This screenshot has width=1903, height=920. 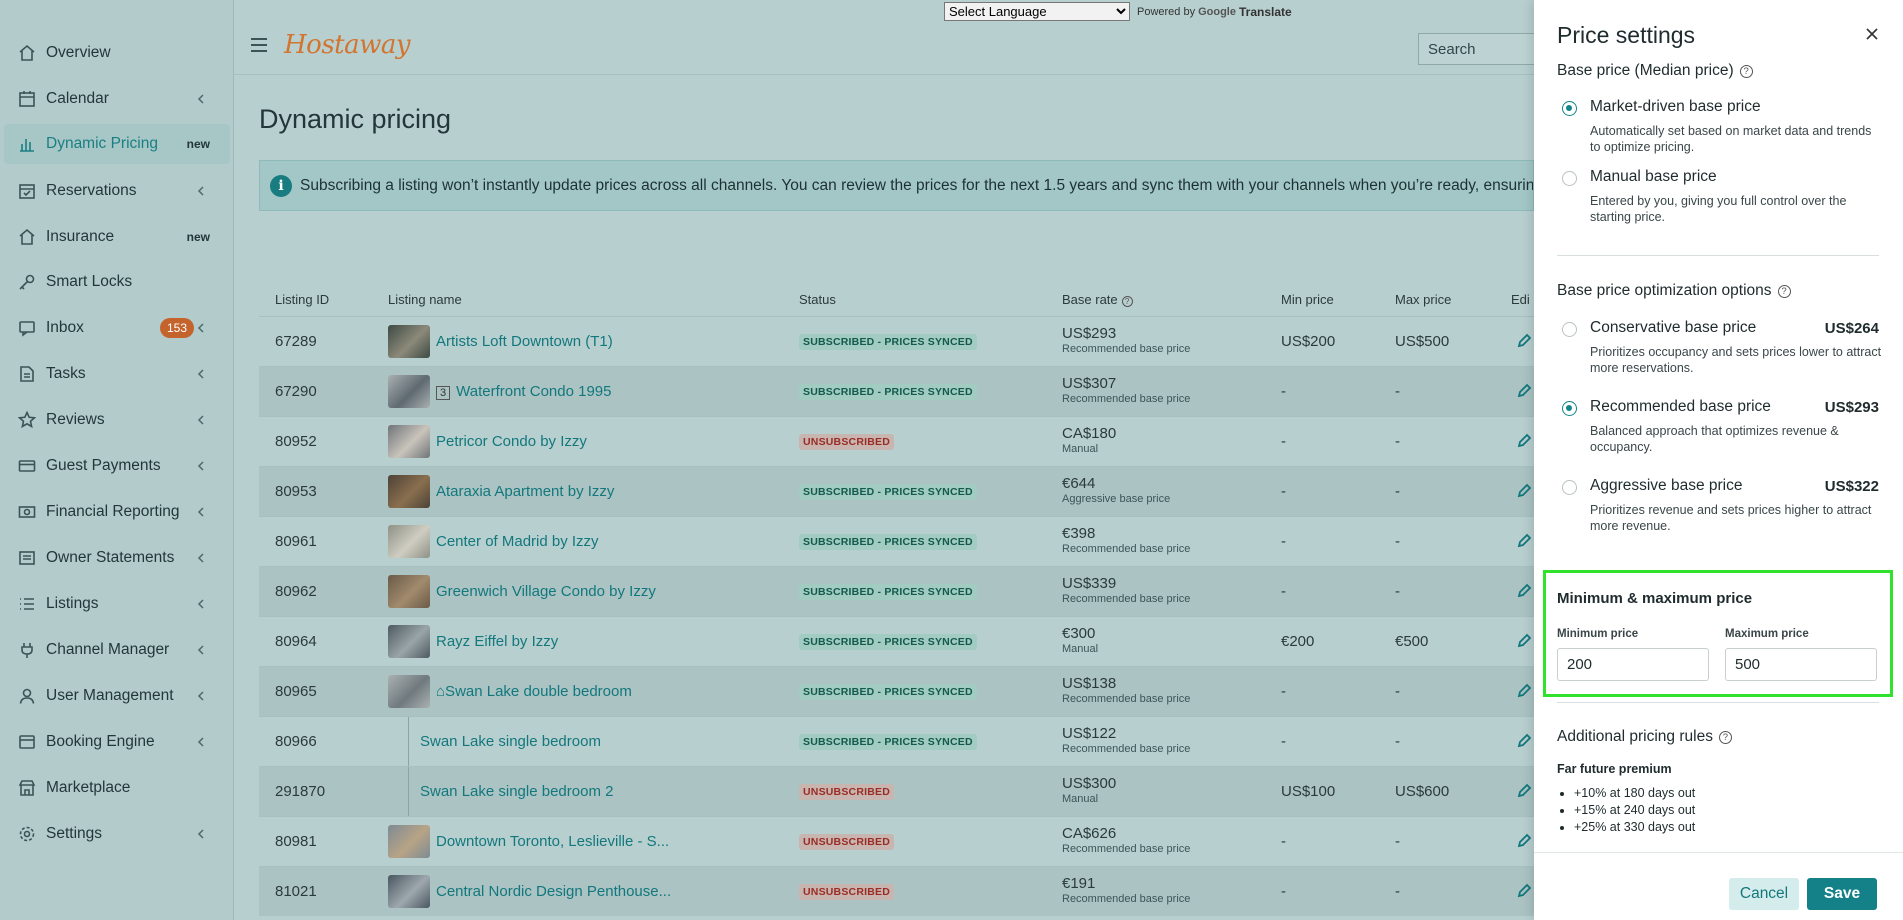 I want to click on listing-id: 80952, so click(x=296, y=441).